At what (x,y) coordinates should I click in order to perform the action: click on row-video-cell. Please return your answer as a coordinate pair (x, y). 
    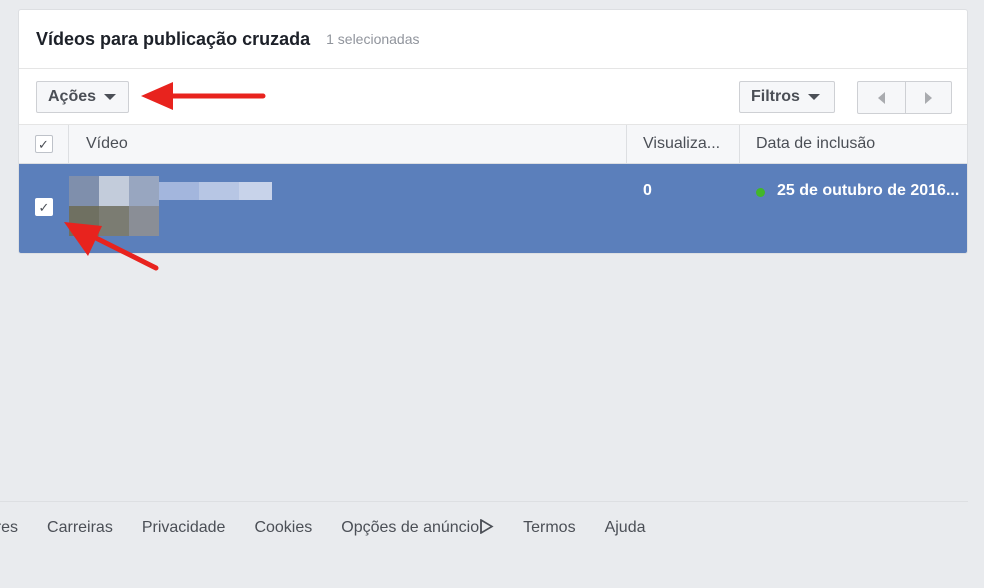
    Looking at the image, I should click on (348, 208).